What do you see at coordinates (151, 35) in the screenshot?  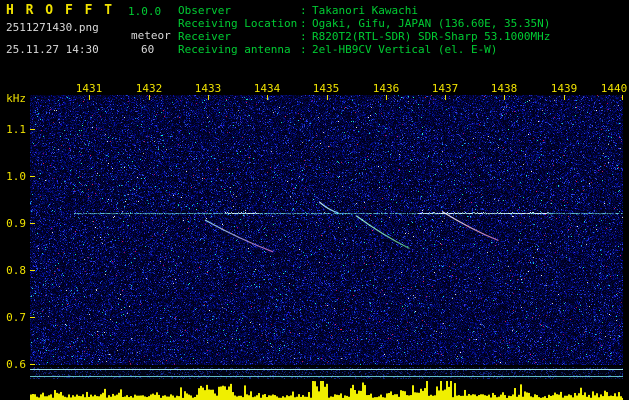 I see `mode-label: meteor` at bounding box center [151, 35].